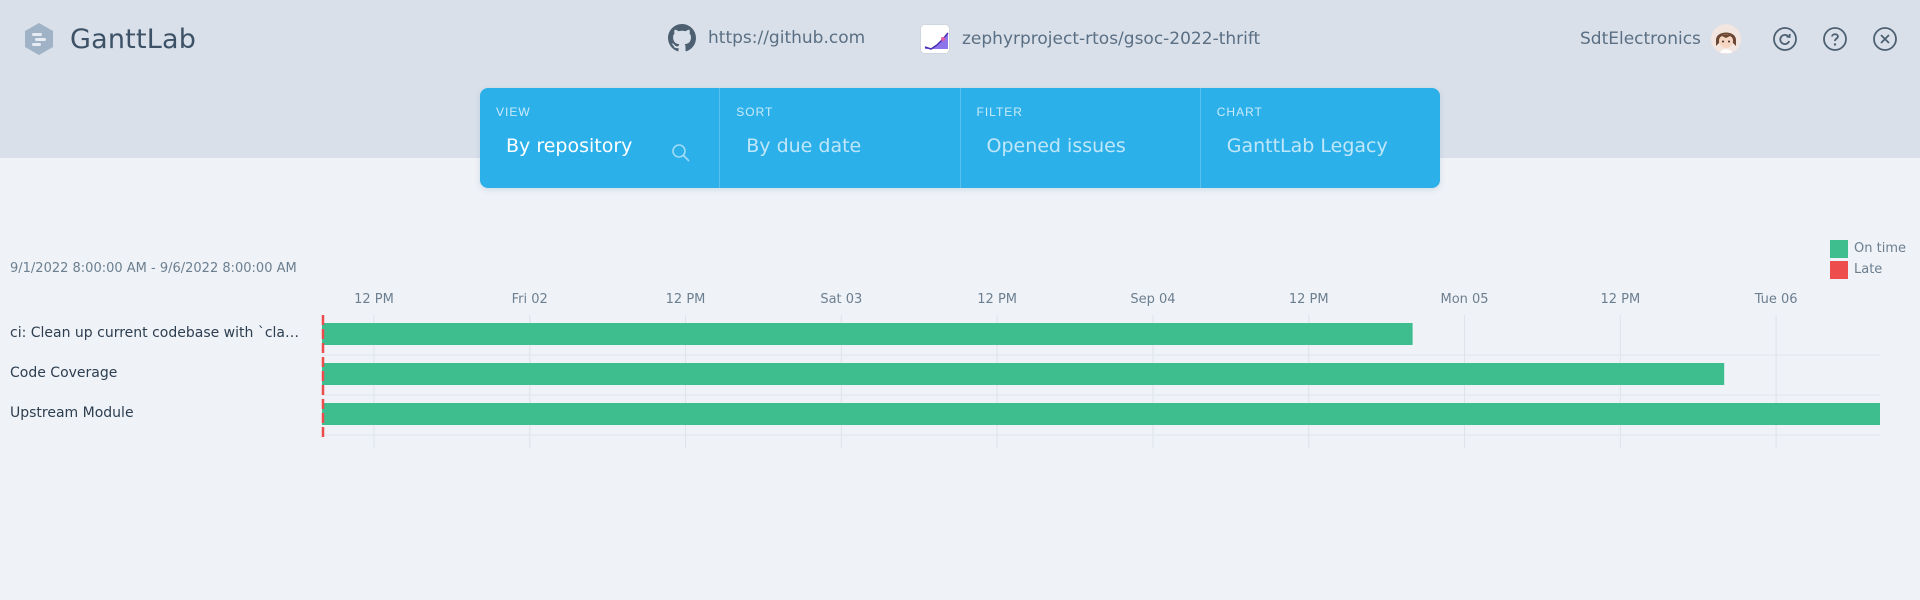 Image resolution: width=1920 pixels, height=600 pixels. I want to click on legend-item-late: Late, so click(1868, 269).